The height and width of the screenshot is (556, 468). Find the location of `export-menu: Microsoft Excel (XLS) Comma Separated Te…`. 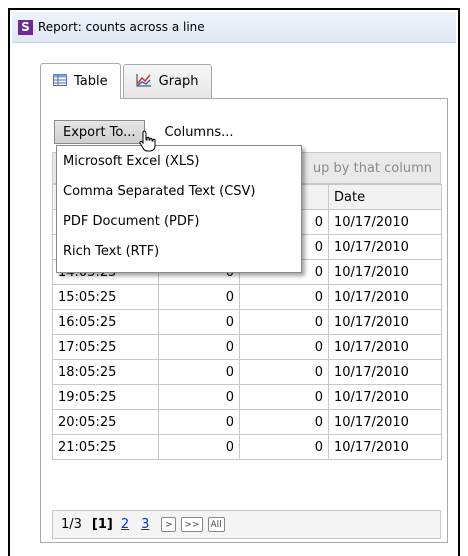

export-menu: Microsoft Excel (XLS) Comma Separated Te… is located at coordinates (179, 209).